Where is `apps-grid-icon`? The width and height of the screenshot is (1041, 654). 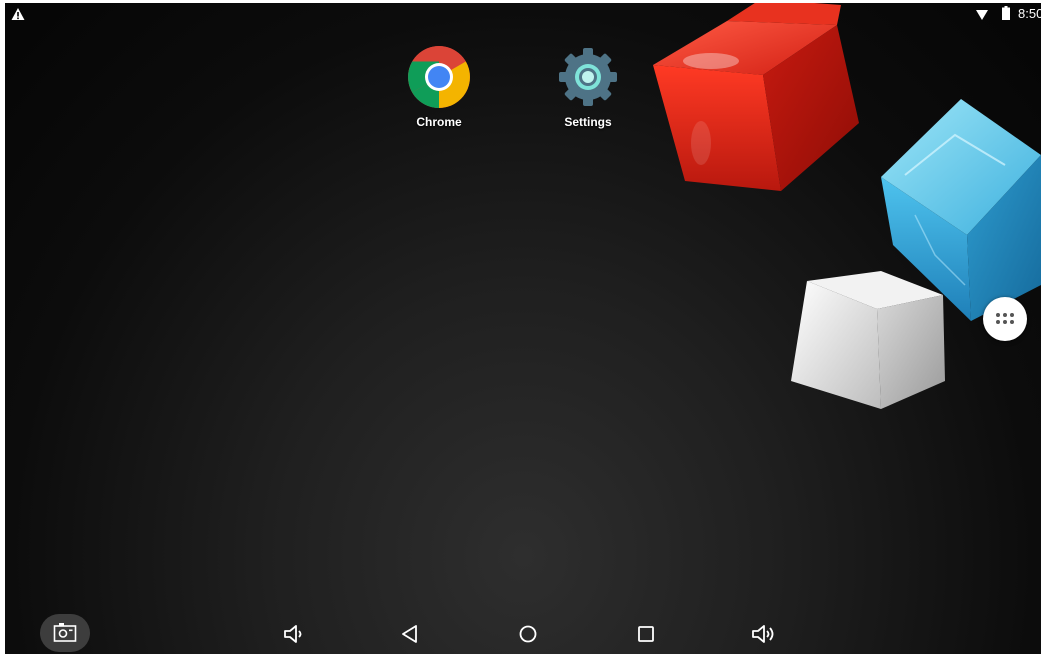 apps-grid-icon is located at coordinates (1005, 318).